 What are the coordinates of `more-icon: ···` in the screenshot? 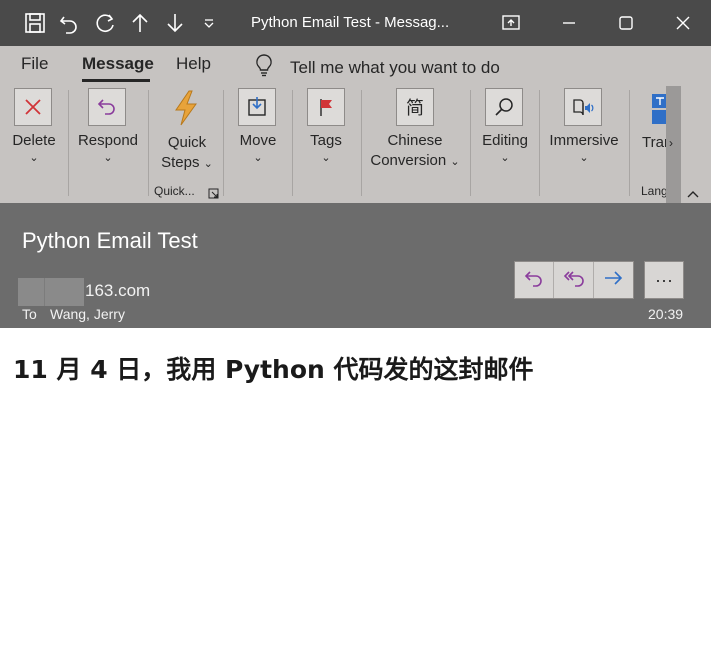 It's located at (664, 279).